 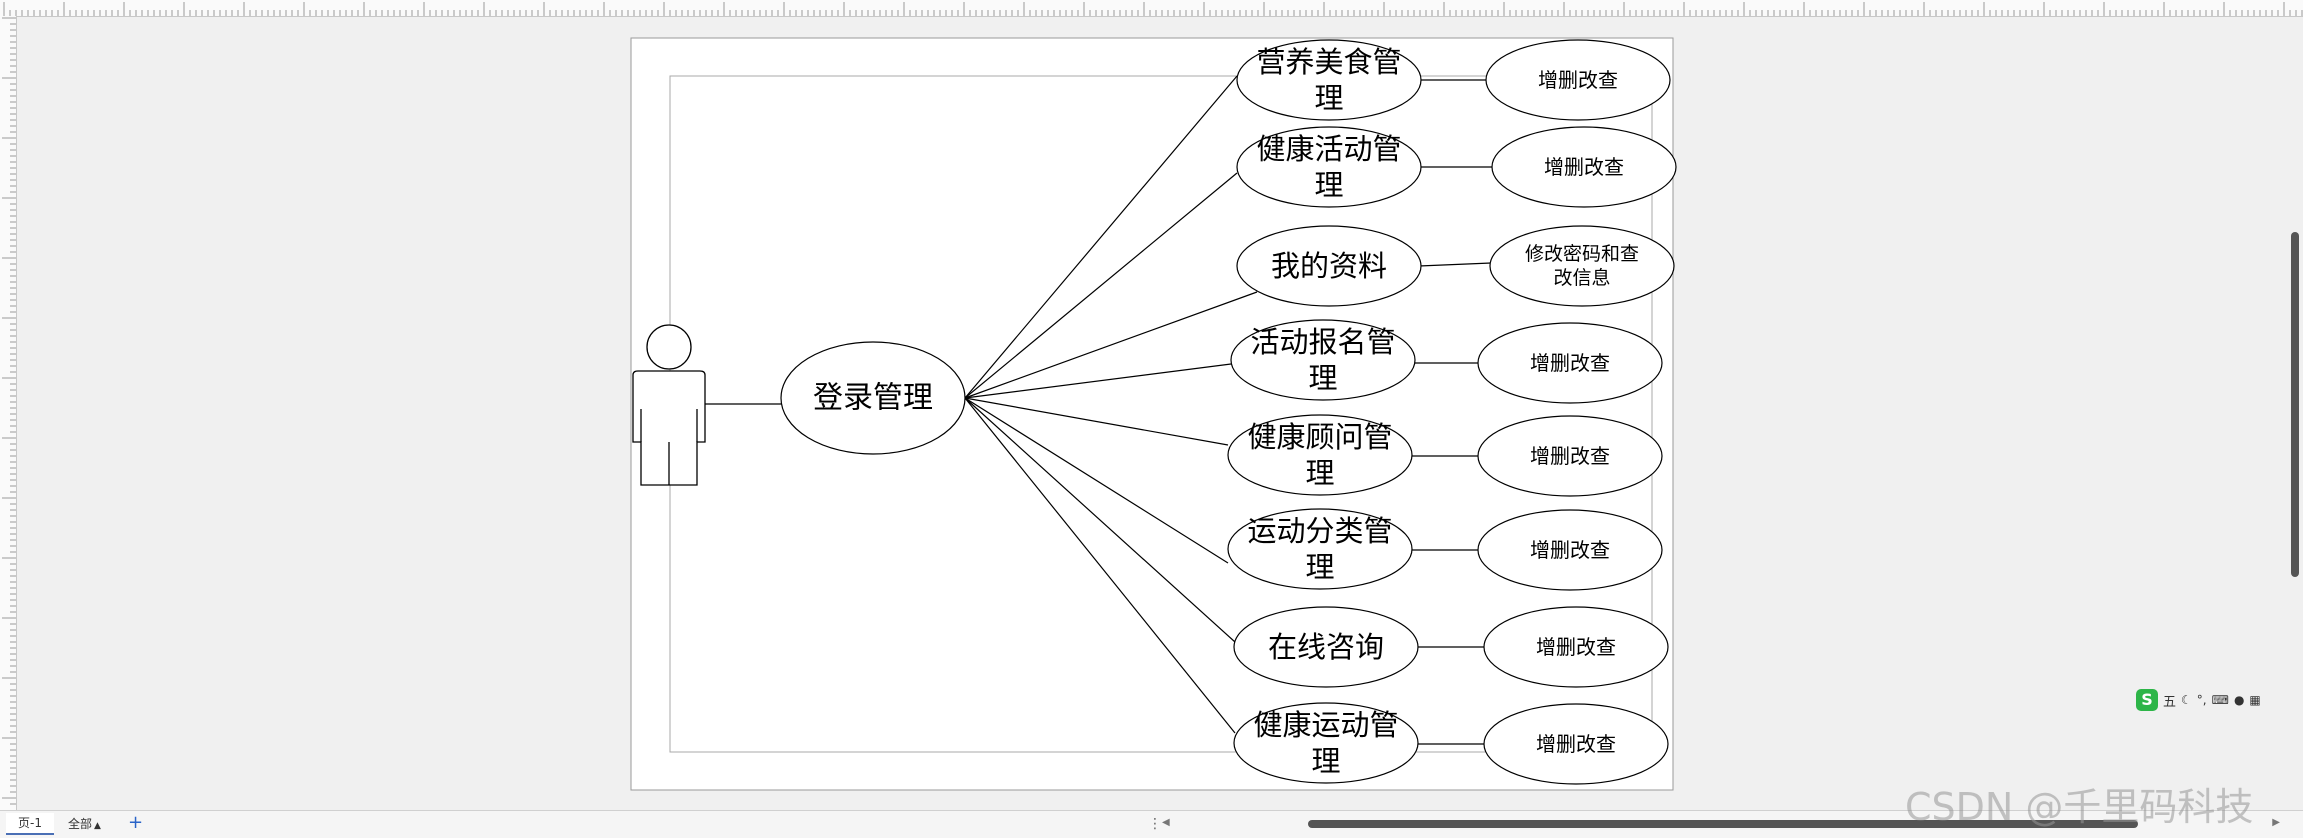 What do you see at coordinates (2147, 700) in the screenshot?
I see `ime-logo-icon: S` at bounding box center [2147, 700].